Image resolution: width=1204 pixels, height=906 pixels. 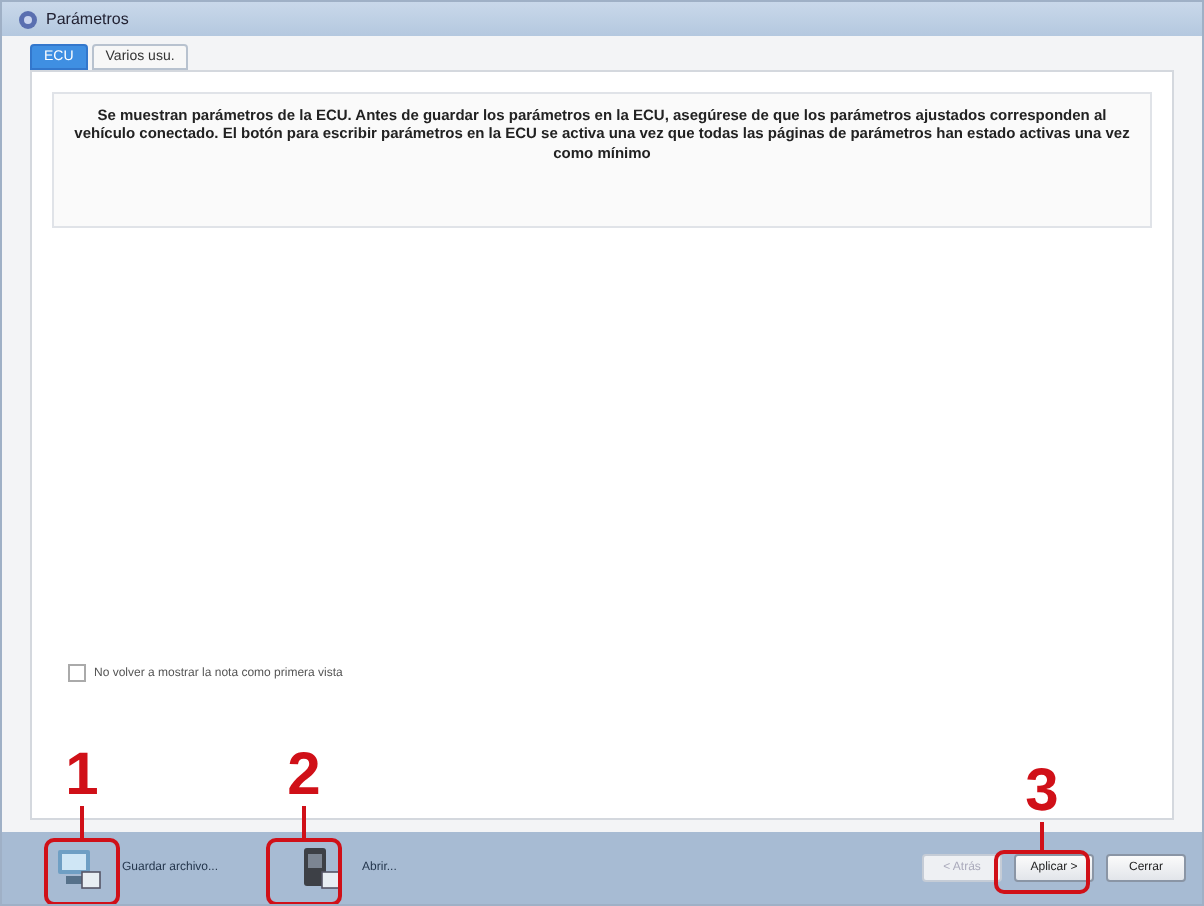 I want to click on checkbox, so click(x=77, y=673).